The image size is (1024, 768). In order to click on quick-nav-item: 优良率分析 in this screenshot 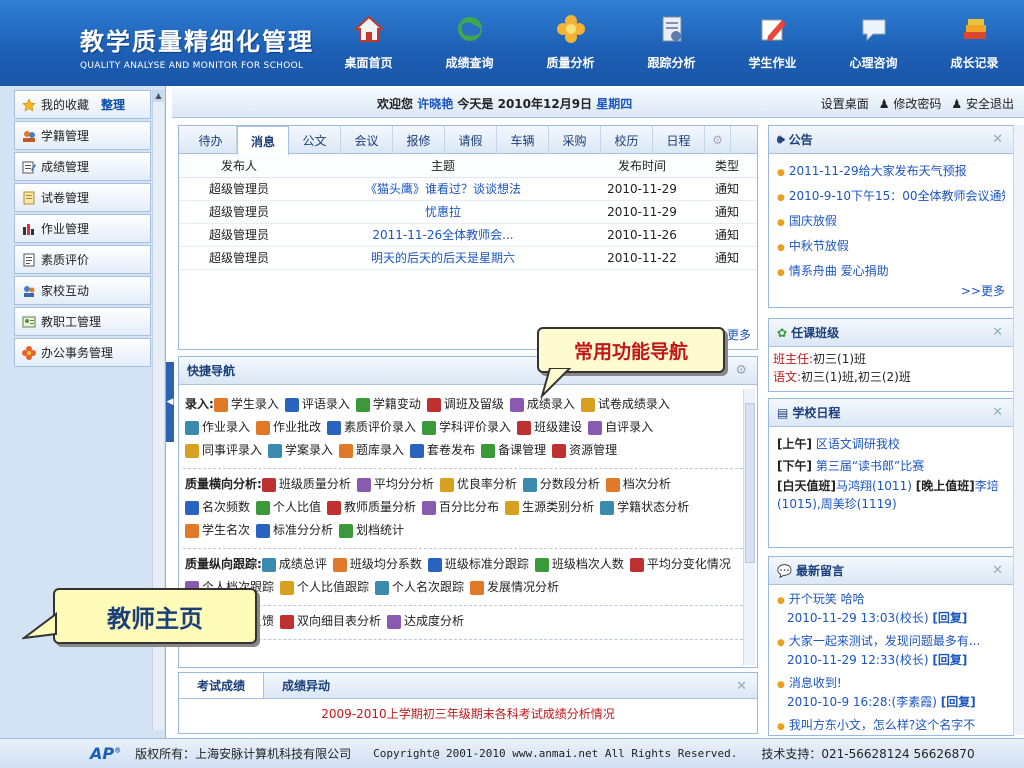, I will do `click(478, 484)`.